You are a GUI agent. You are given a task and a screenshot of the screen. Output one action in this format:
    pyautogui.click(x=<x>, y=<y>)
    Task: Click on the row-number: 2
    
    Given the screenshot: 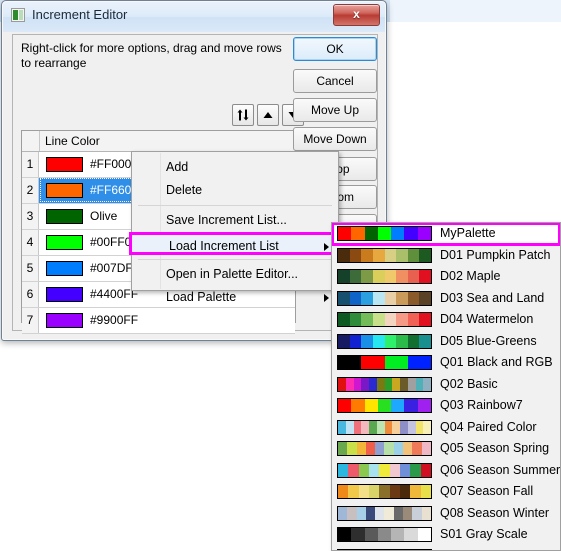 What is the action you would take?
    pyautogui.click(x=30, y=190)
    